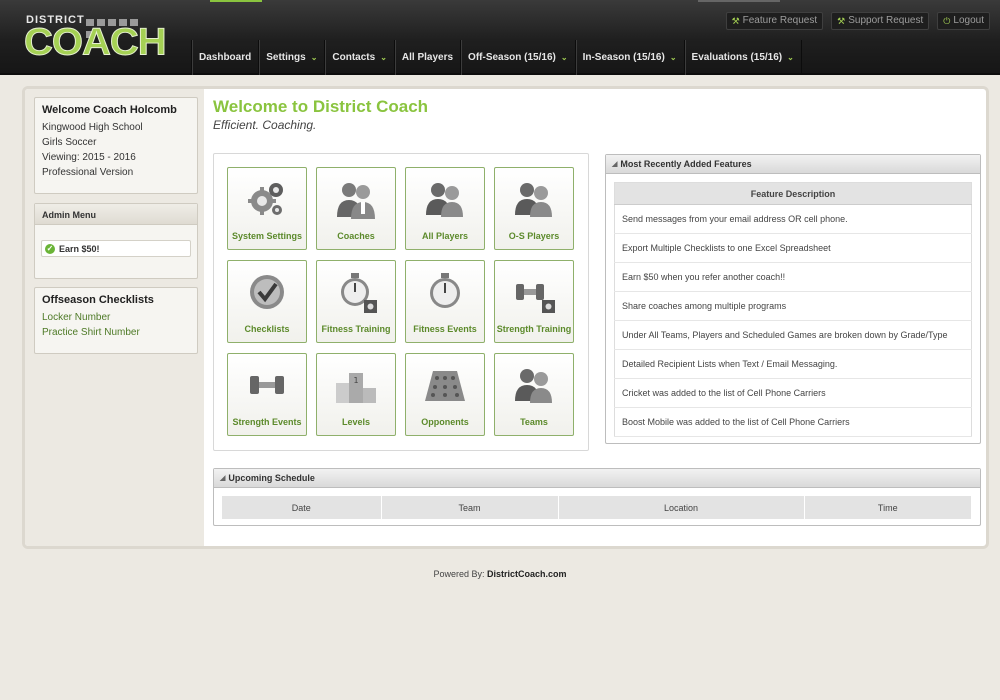 The height and width of the screenshot is (700, 1000). What do you see at coordinates (355, 380) in the screenshot?
I see `svg-text: 1` at bounding box center [355, 380].